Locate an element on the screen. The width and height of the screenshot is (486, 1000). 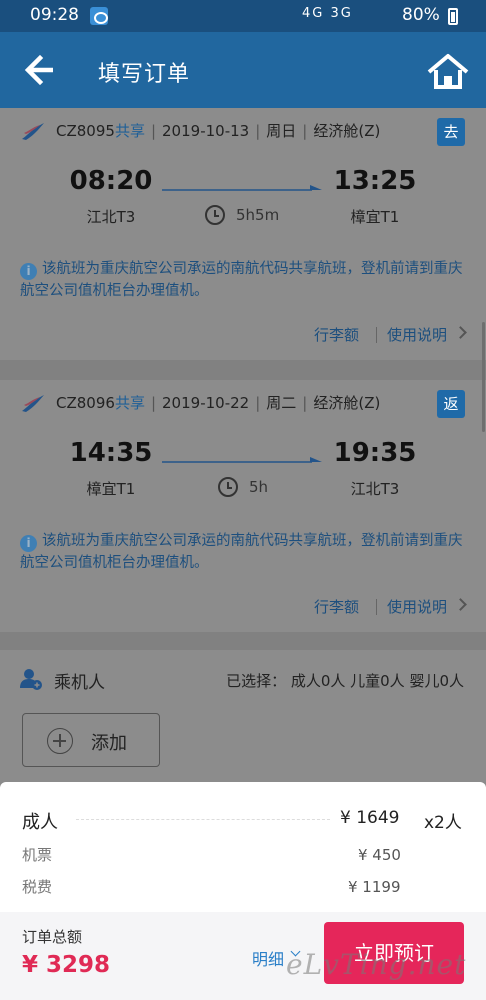
status-time: 09:28 is located at coordinates (54, 15).